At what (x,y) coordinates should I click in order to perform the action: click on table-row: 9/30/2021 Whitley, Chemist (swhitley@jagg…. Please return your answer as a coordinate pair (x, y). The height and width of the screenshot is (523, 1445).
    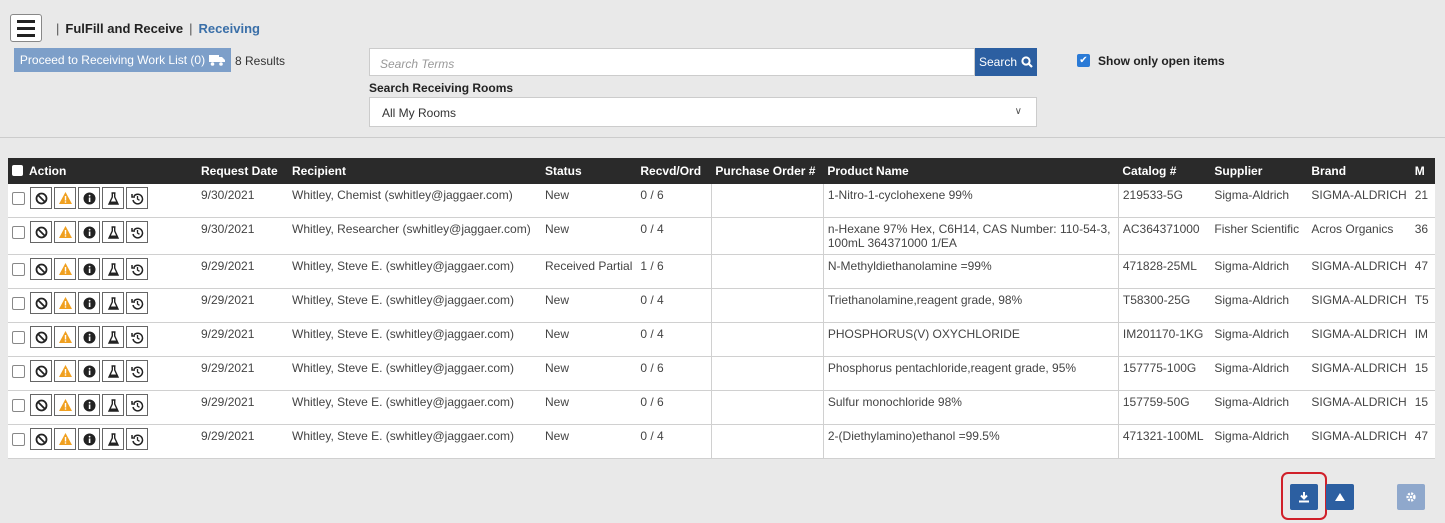
    Looking at the image, I should click on (721, 201).